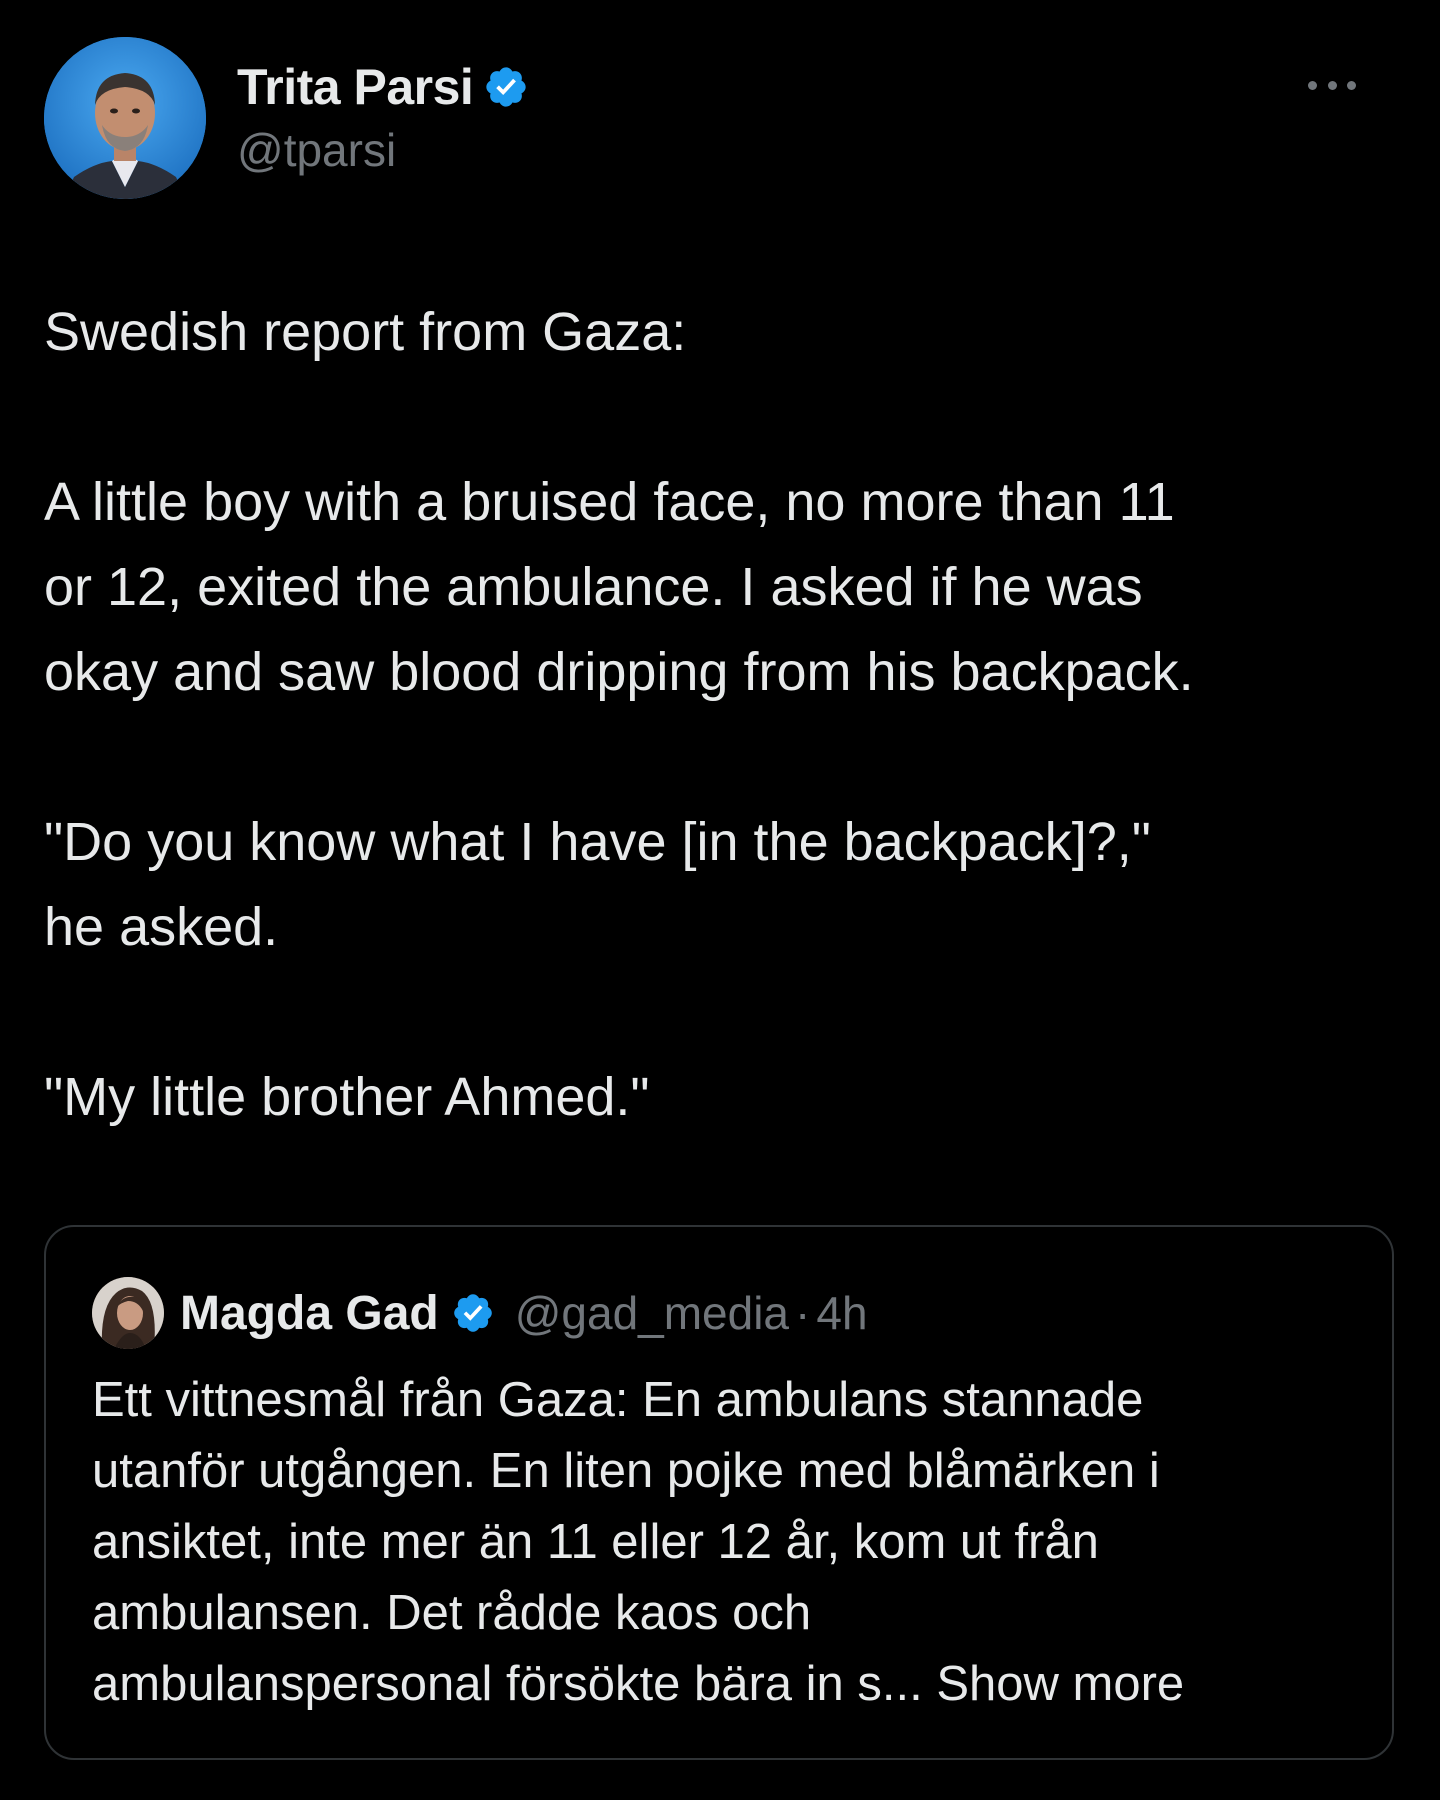 The image size is (1440, 1800). I want to click on quoted-author-handle: @gad_media, so click(652, 1313).